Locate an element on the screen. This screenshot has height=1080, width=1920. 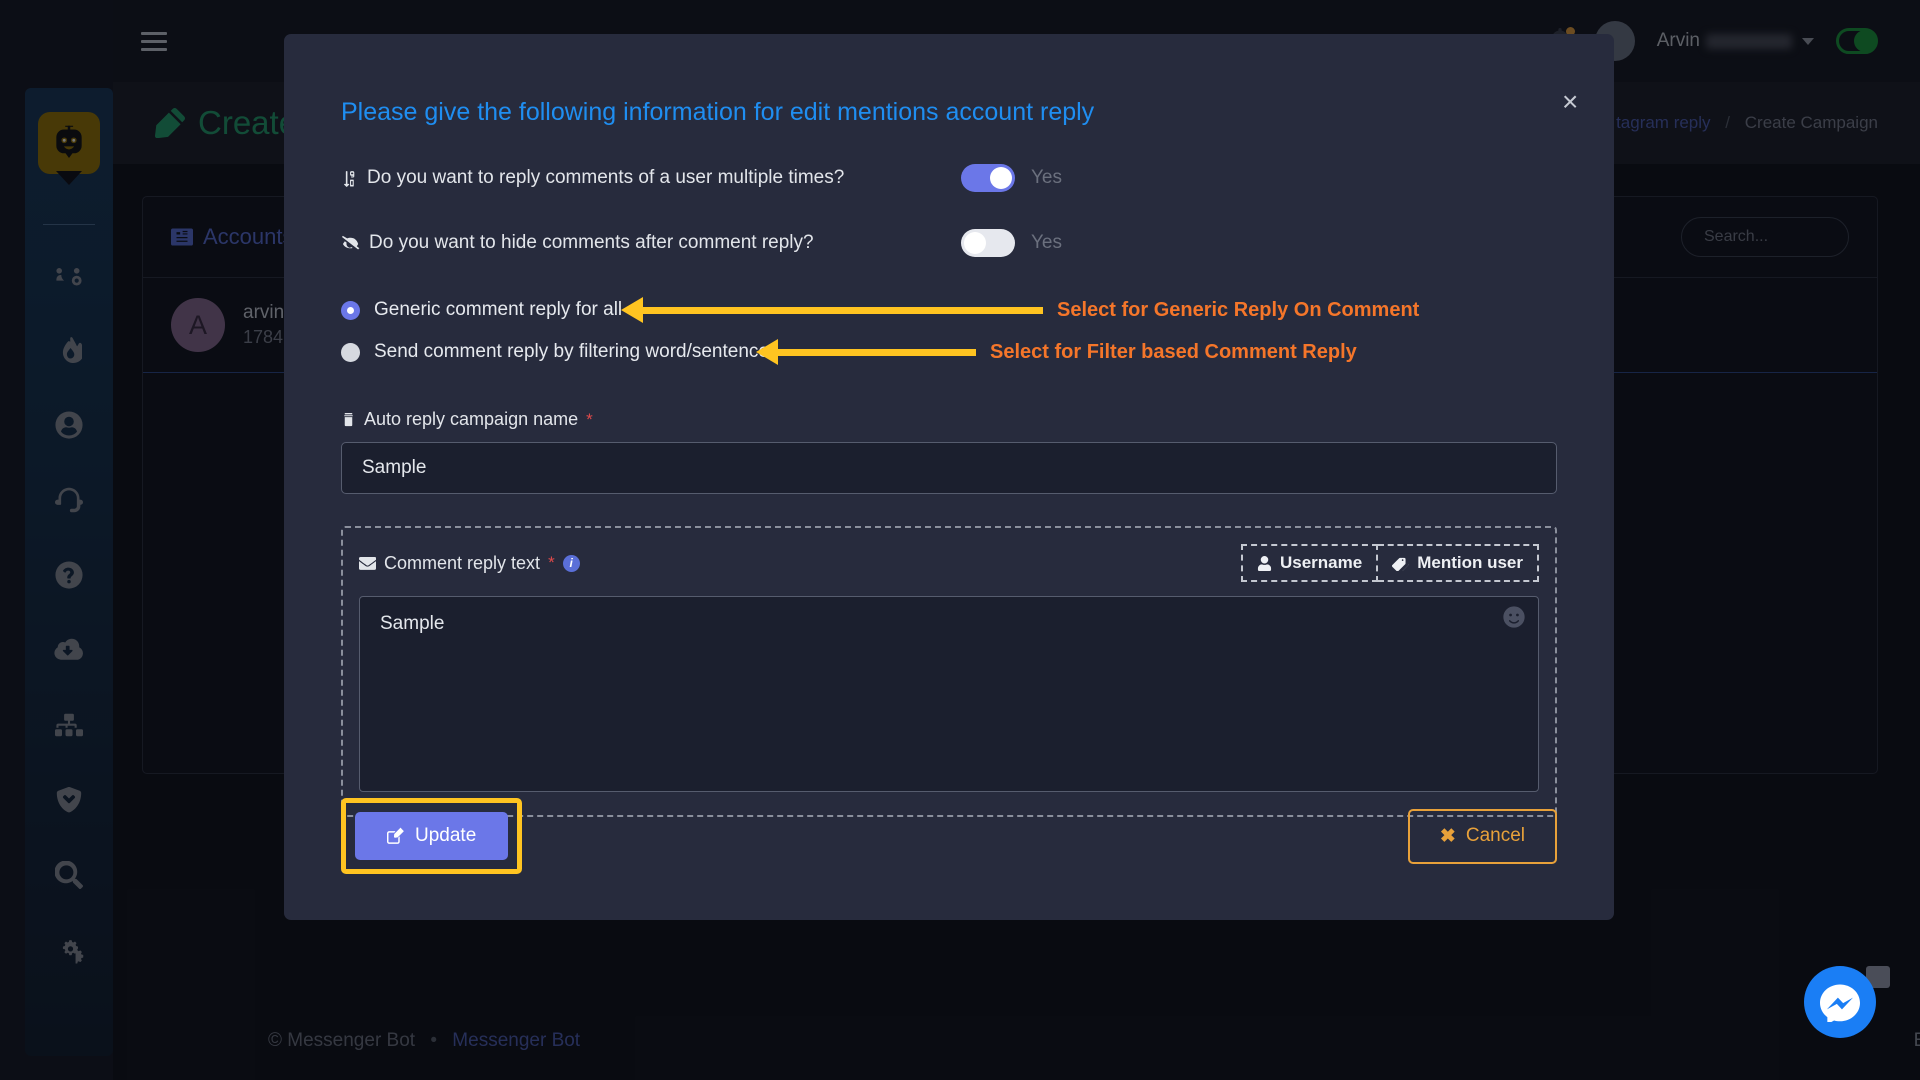
annotation-text: Select for Filter based Comment Reply is located at coordinates (1173, 351).